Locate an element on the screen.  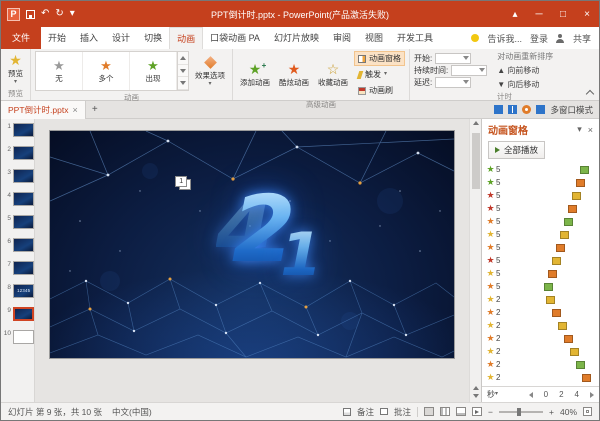
cool-animation-button: ★ 酷炫动画 is located at coordinates (294, 75).